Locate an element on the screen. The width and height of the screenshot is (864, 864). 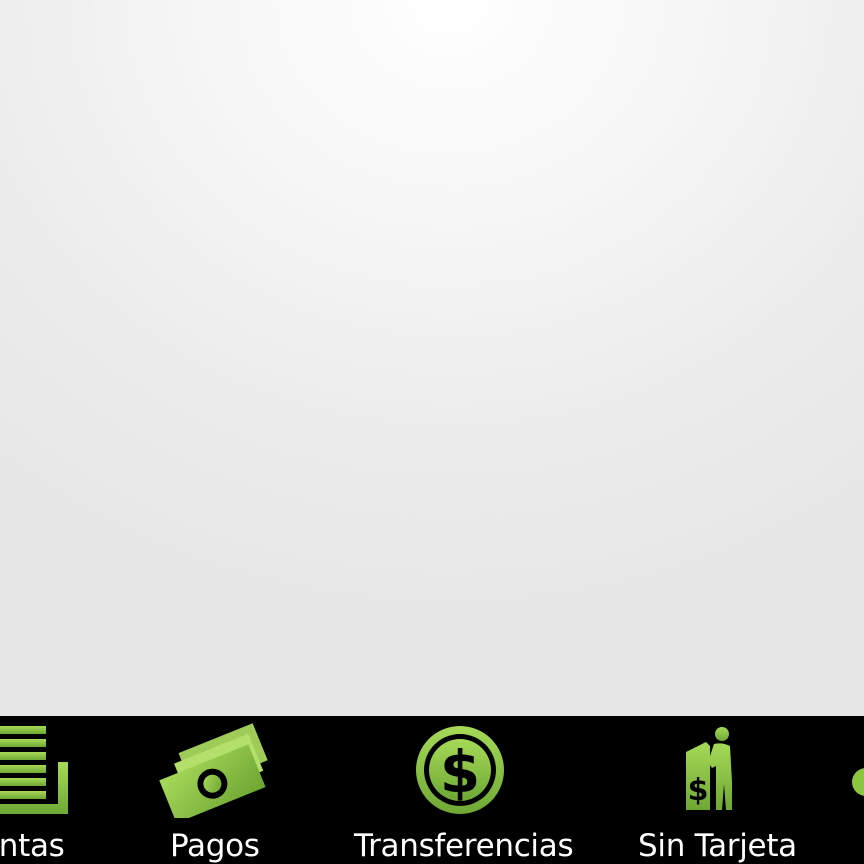
tab-sin-tarjeta: $ Sin Tarjeta is located at coordinates (719, 790).